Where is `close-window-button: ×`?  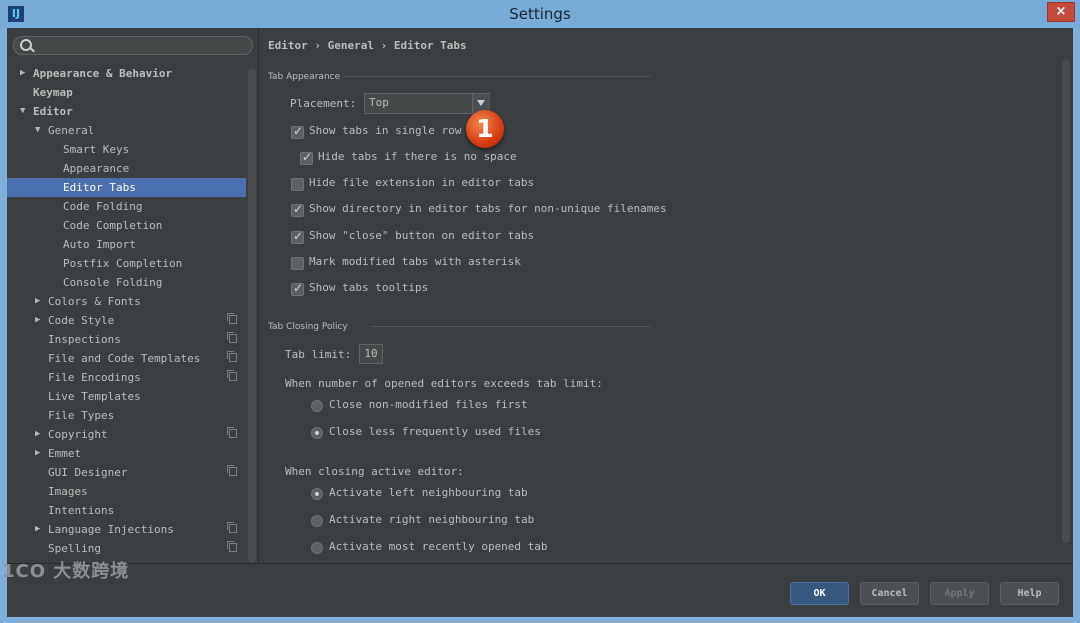
close-window-button: × is located at coordinates (1061, 12).